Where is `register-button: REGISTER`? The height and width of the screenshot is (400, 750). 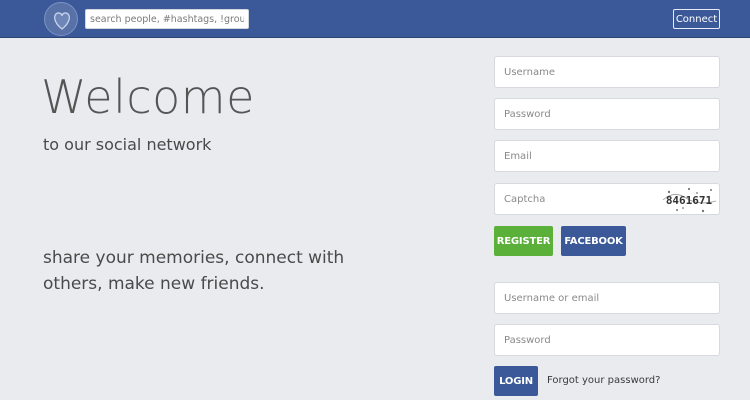
register-button: REGISTER is located at coordinates (523, 241).